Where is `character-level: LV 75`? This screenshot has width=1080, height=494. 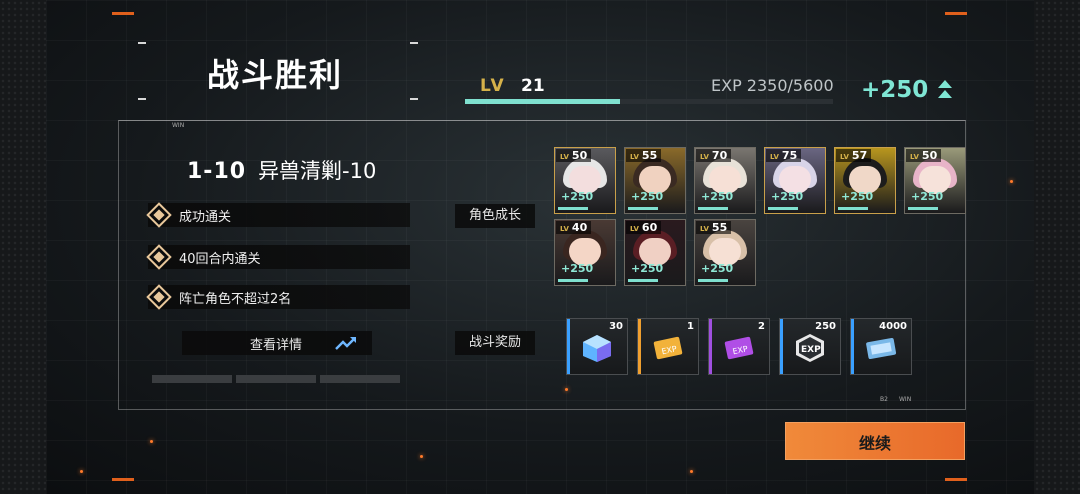
character-level: LV 75 is located at coordinates (784, 155).